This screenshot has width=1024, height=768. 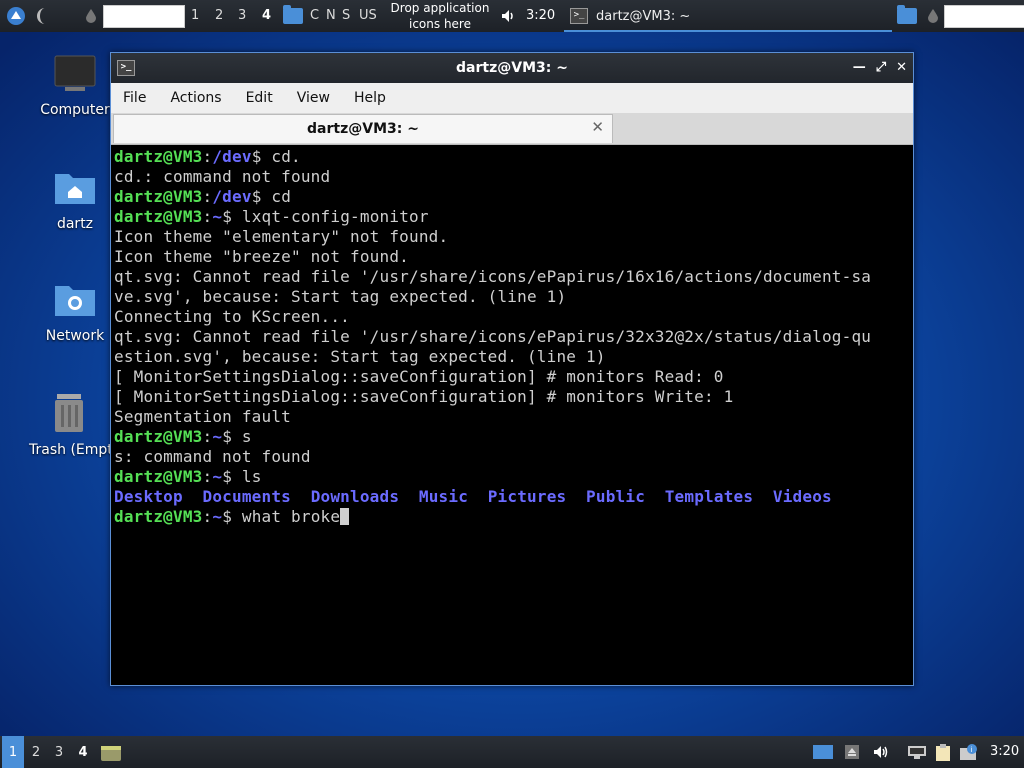 I want to click on show-desktop-icon, so click(x=45, y=16).